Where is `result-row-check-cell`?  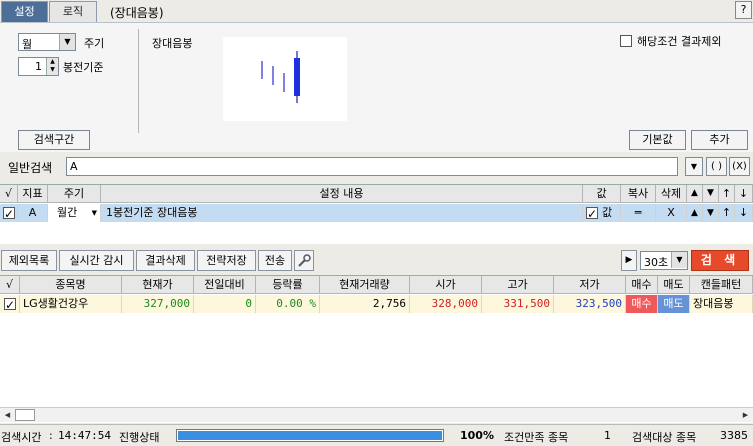
result-row-check-cell is located at coordinates (10, 304).